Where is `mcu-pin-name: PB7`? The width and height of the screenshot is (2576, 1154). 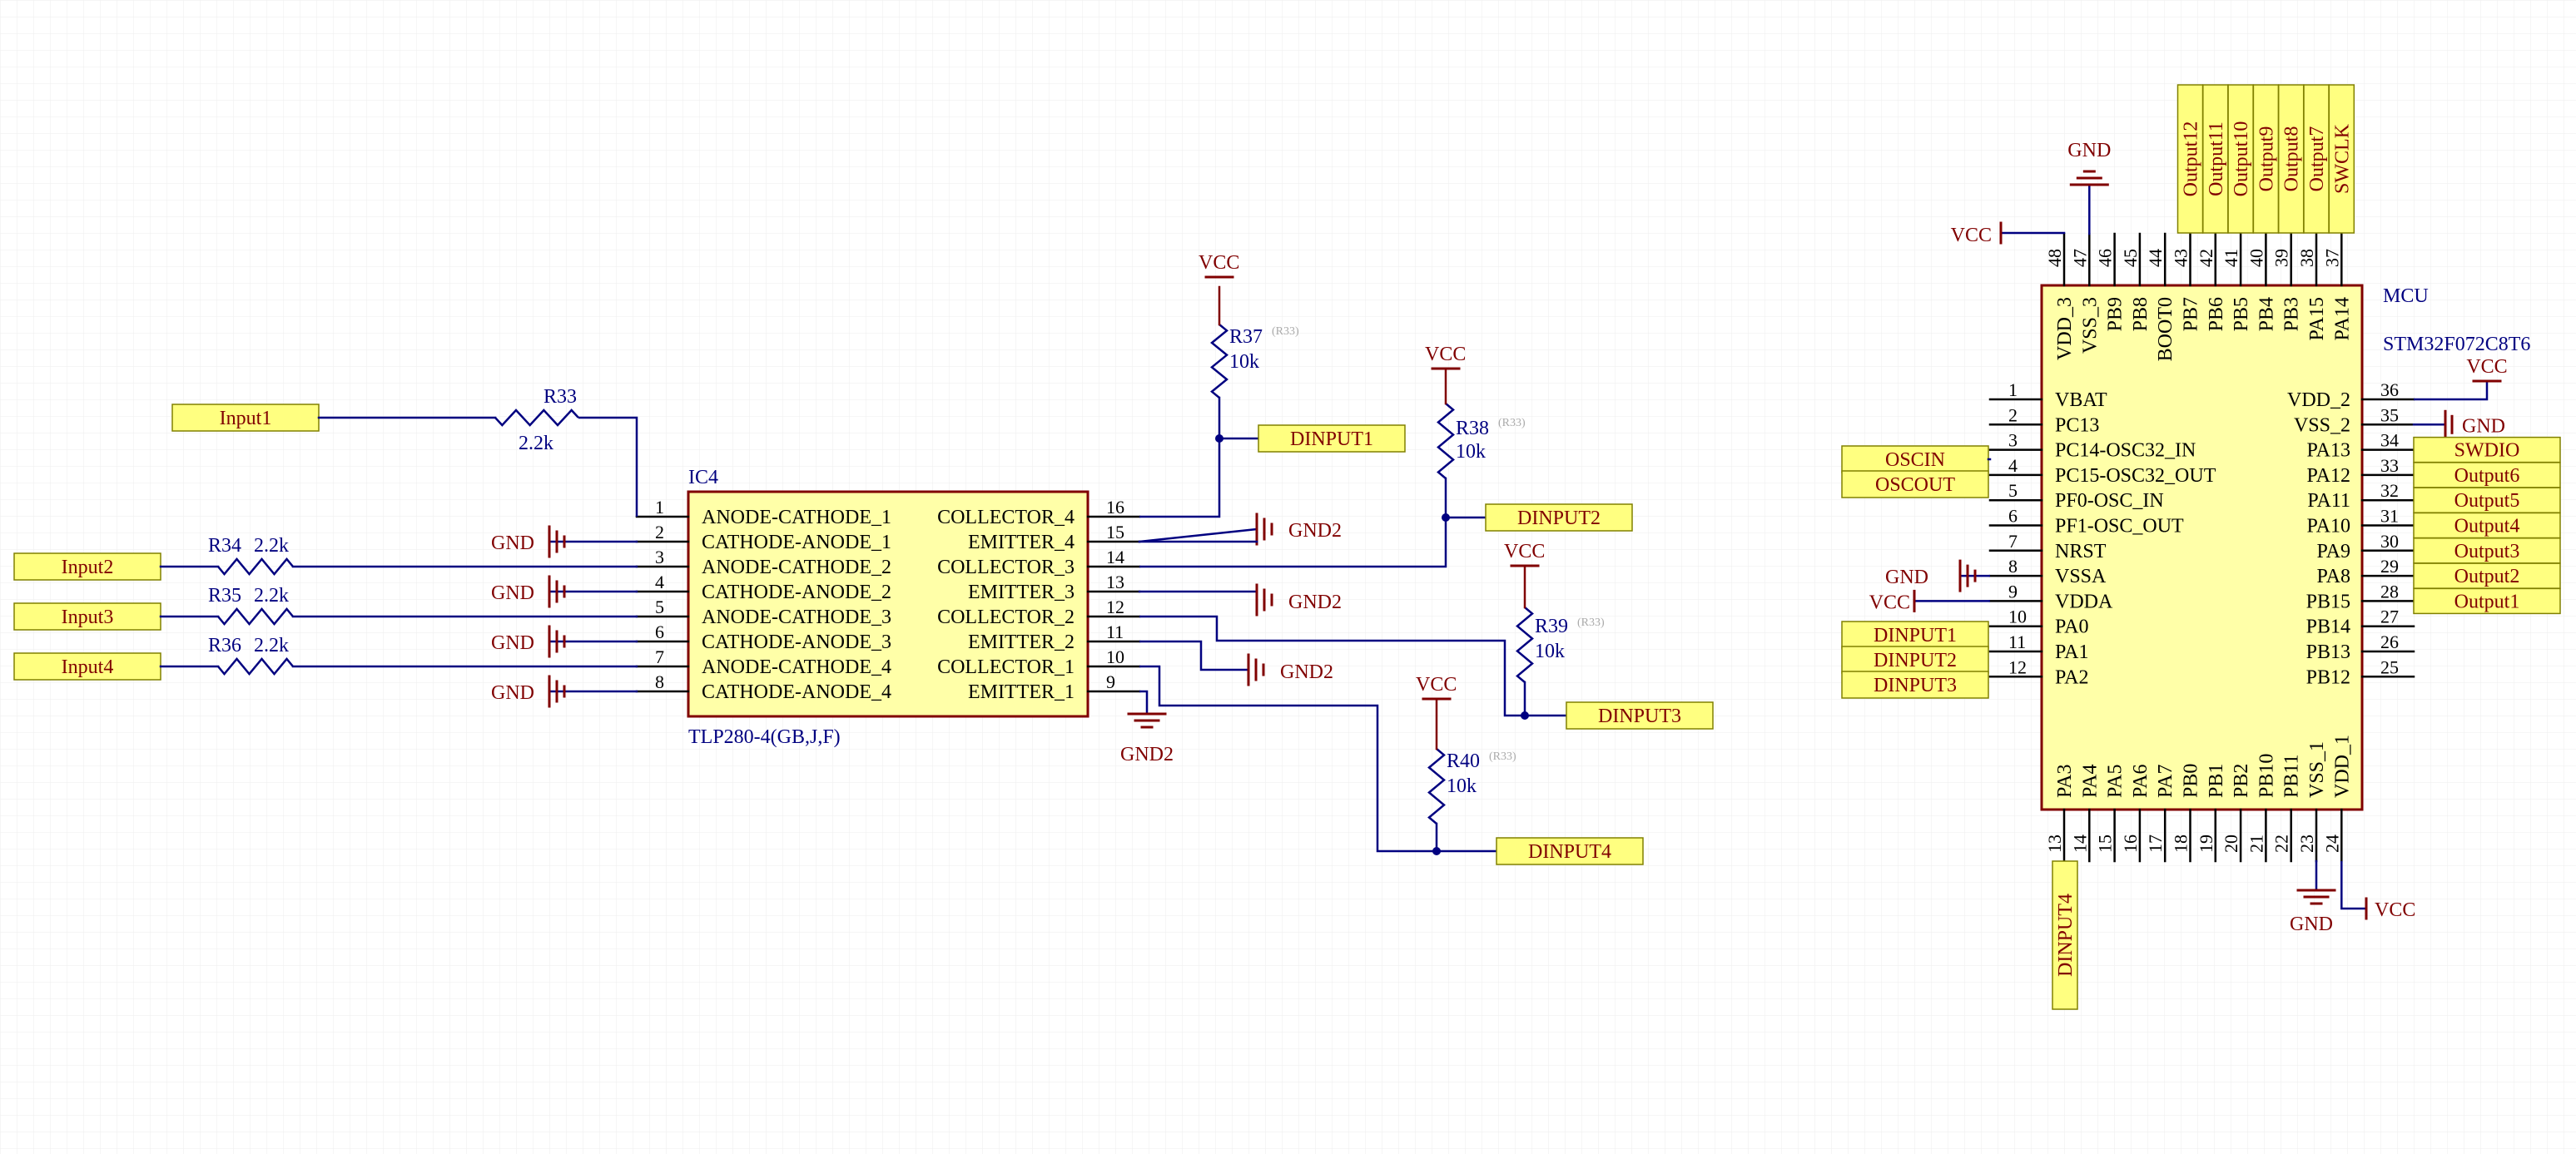 mcu-pin-name: PB7 is located at coordinates (2191, 314).